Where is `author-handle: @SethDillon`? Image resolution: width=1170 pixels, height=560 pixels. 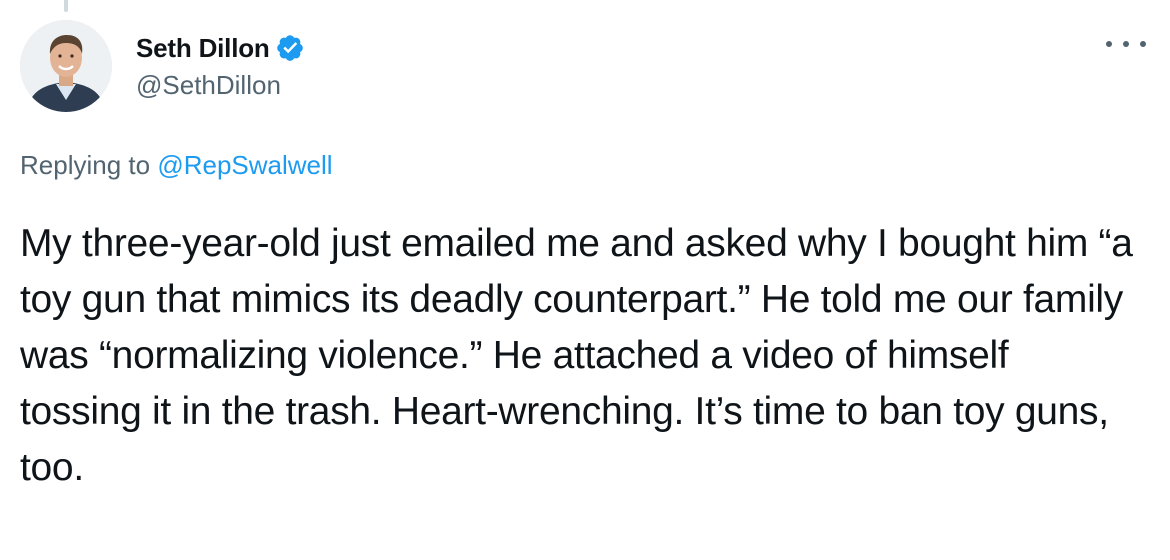 author-handle: @SethDillon is located at coordinates (220, 87).